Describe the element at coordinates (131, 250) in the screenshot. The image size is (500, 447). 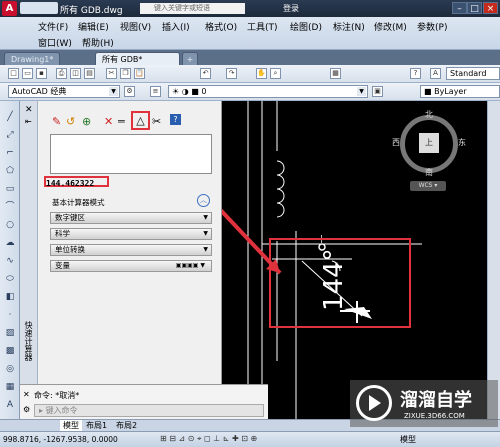
I see `section-units: 单位转换 ▼` at that location.